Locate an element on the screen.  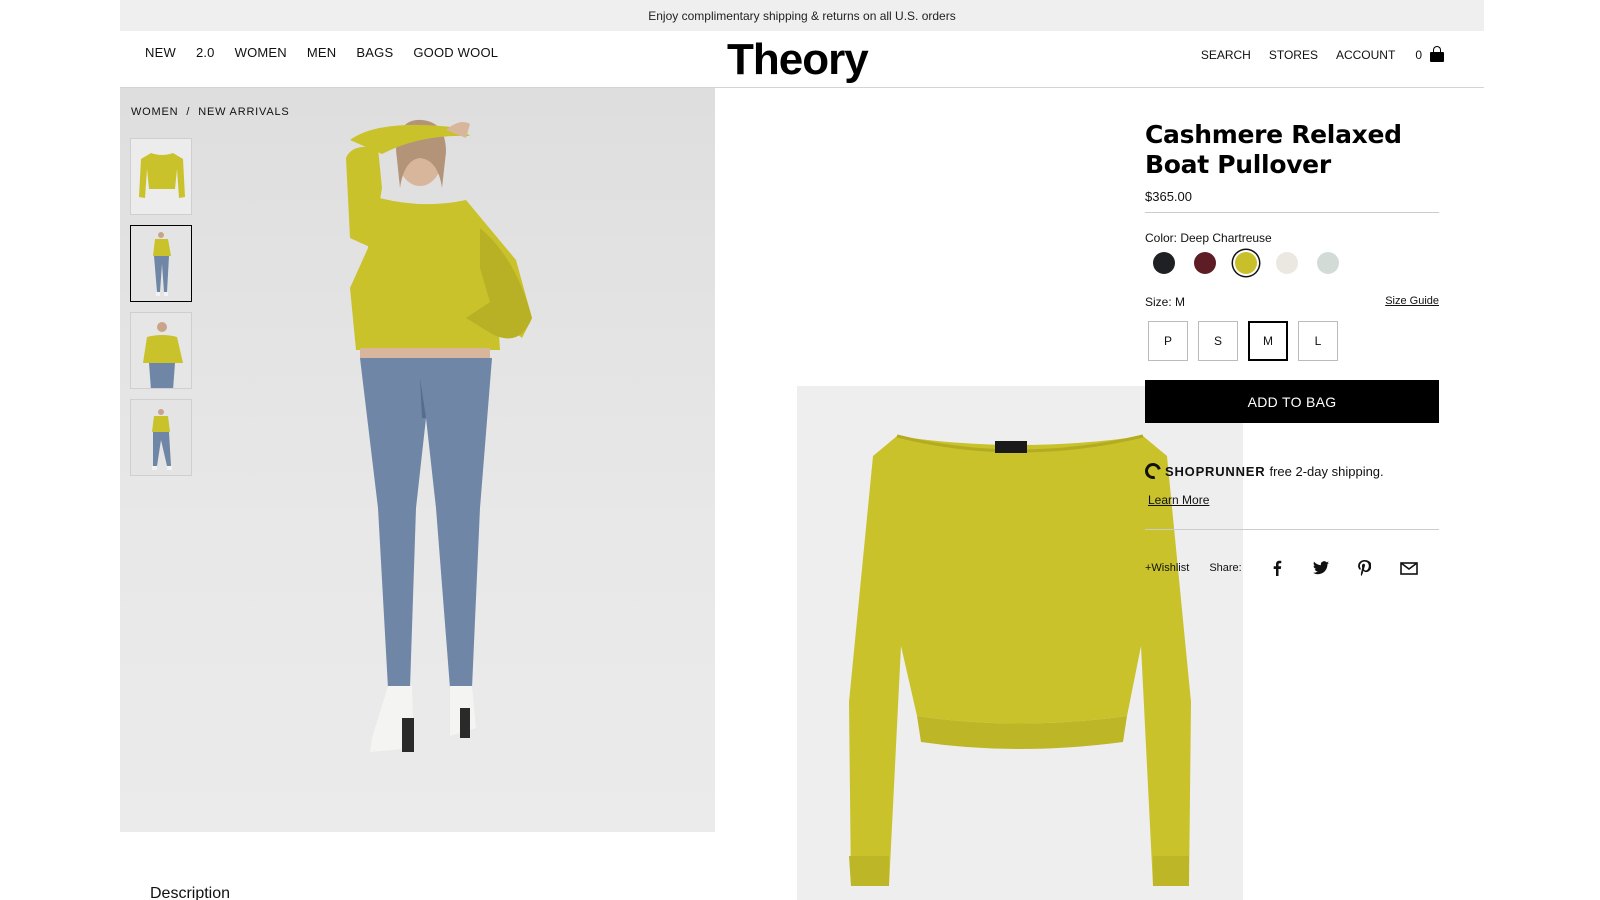
shoprunner-brand: SHOPRUNNER is located at coordinates (1215, 471).